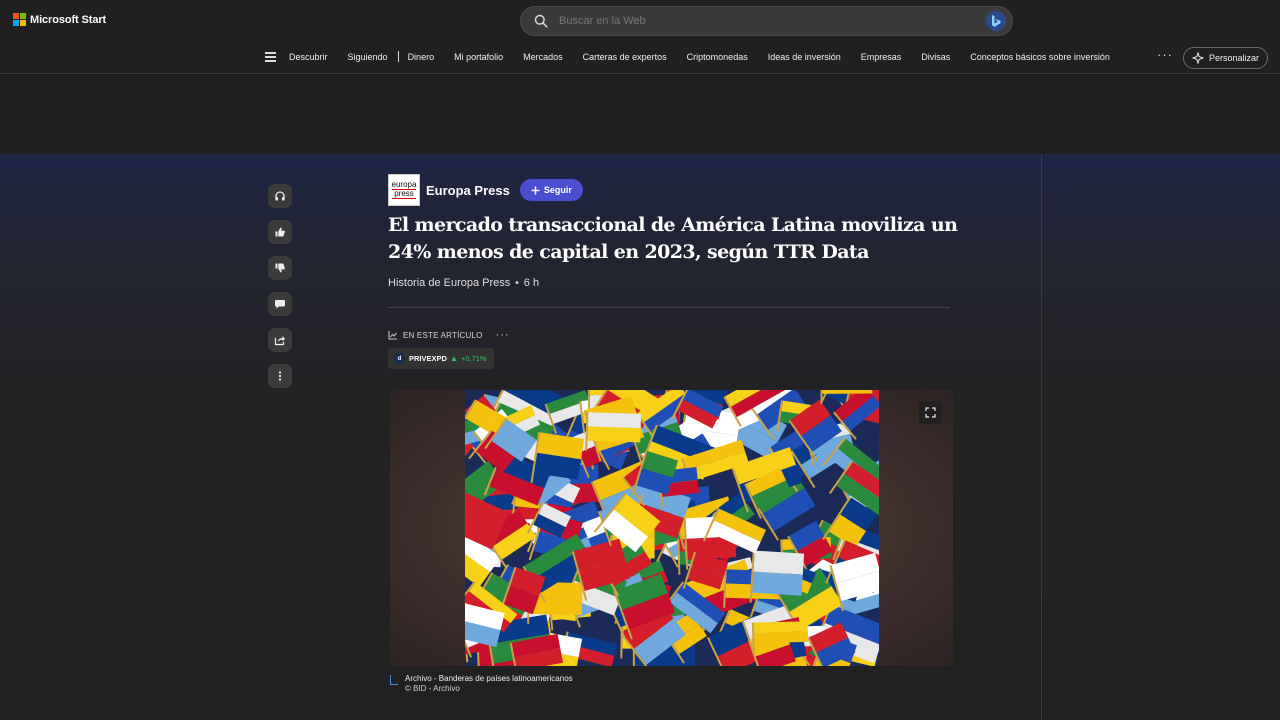 The image size is (1280, 720). I want to click on nav-item-ideas-de-inversion: Ideas de inversión, so click(804, 57).